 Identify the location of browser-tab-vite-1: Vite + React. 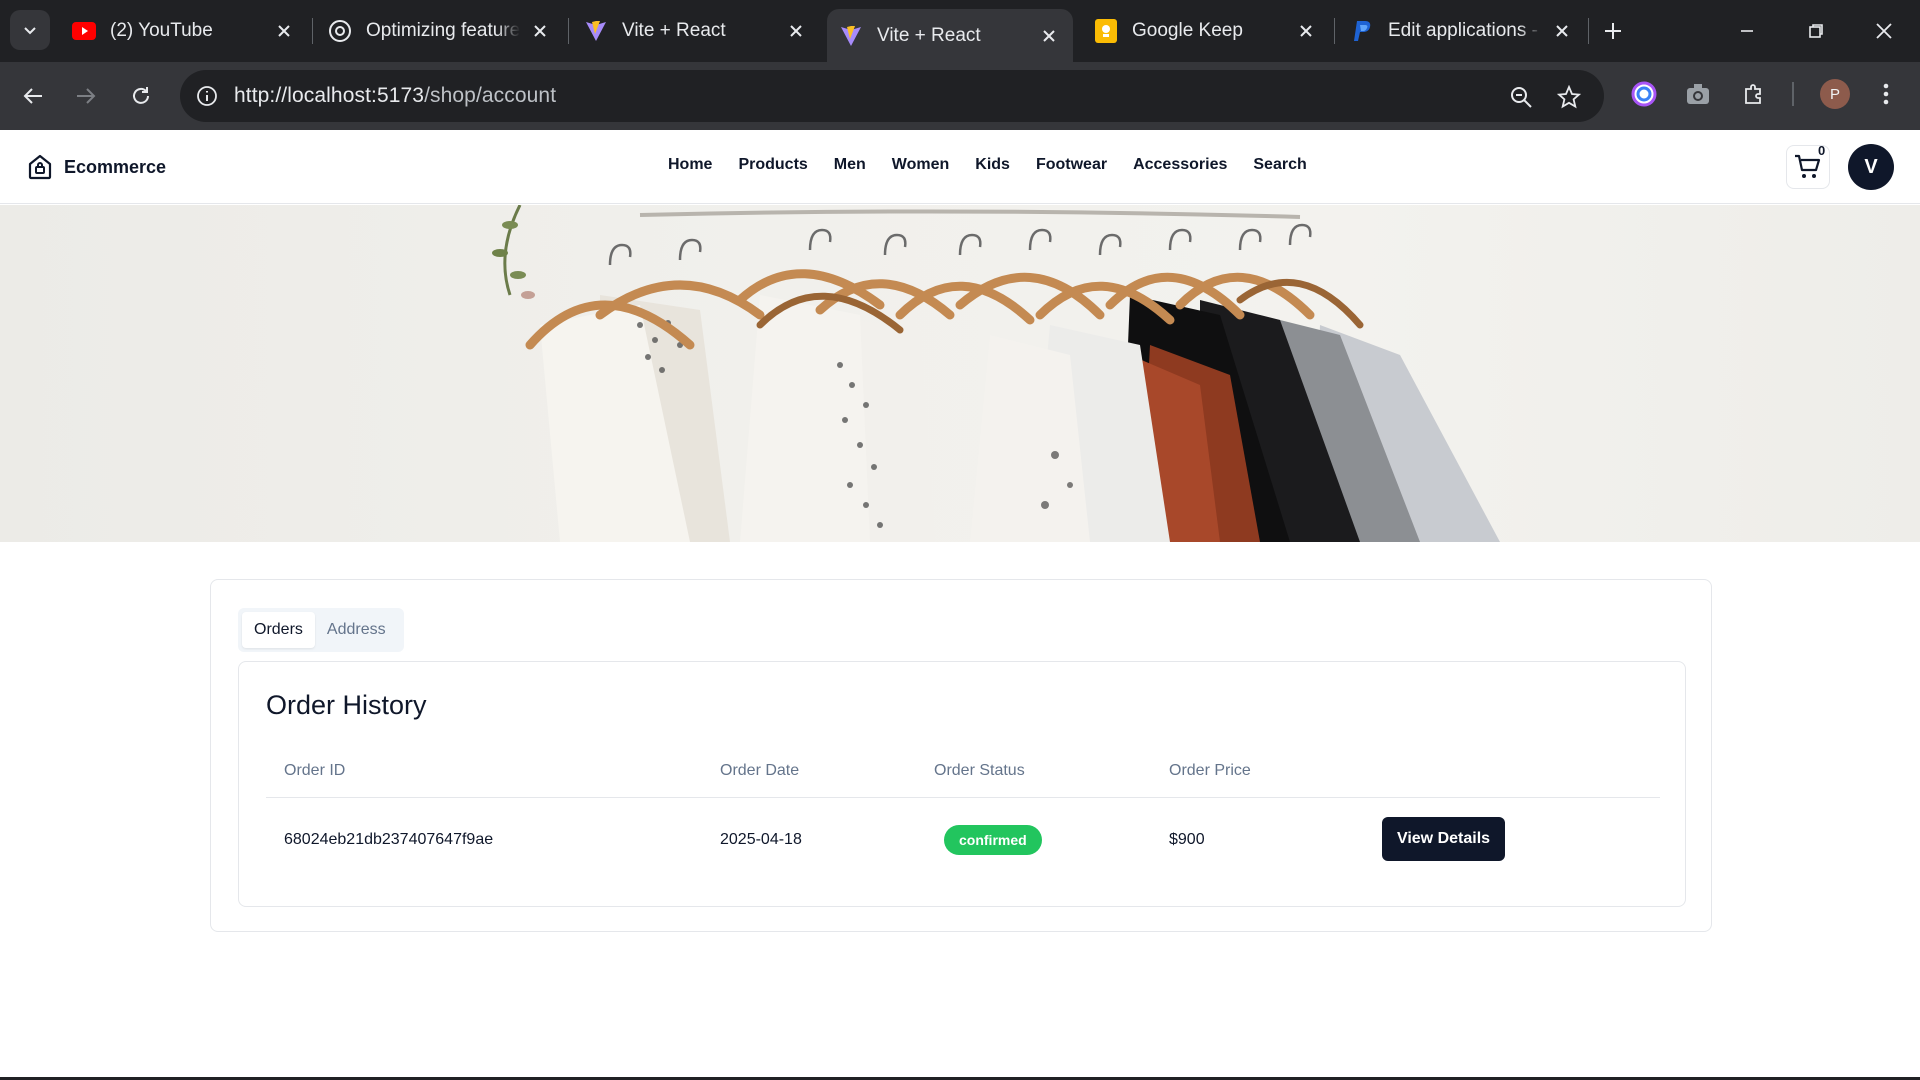
(696, 31).